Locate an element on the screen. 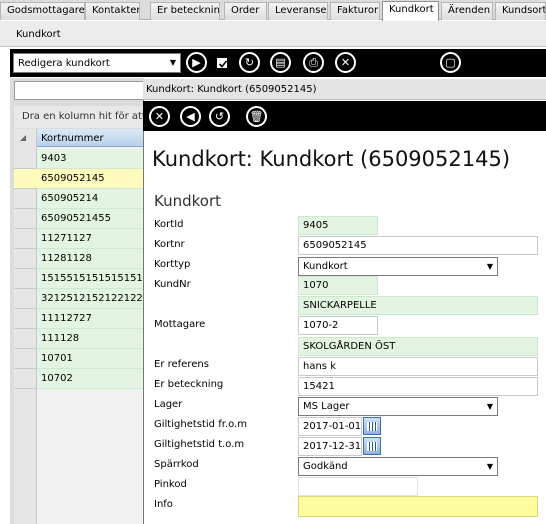  giltig-tom-field: 2017-12-31 is located at coordinates (330, 446).